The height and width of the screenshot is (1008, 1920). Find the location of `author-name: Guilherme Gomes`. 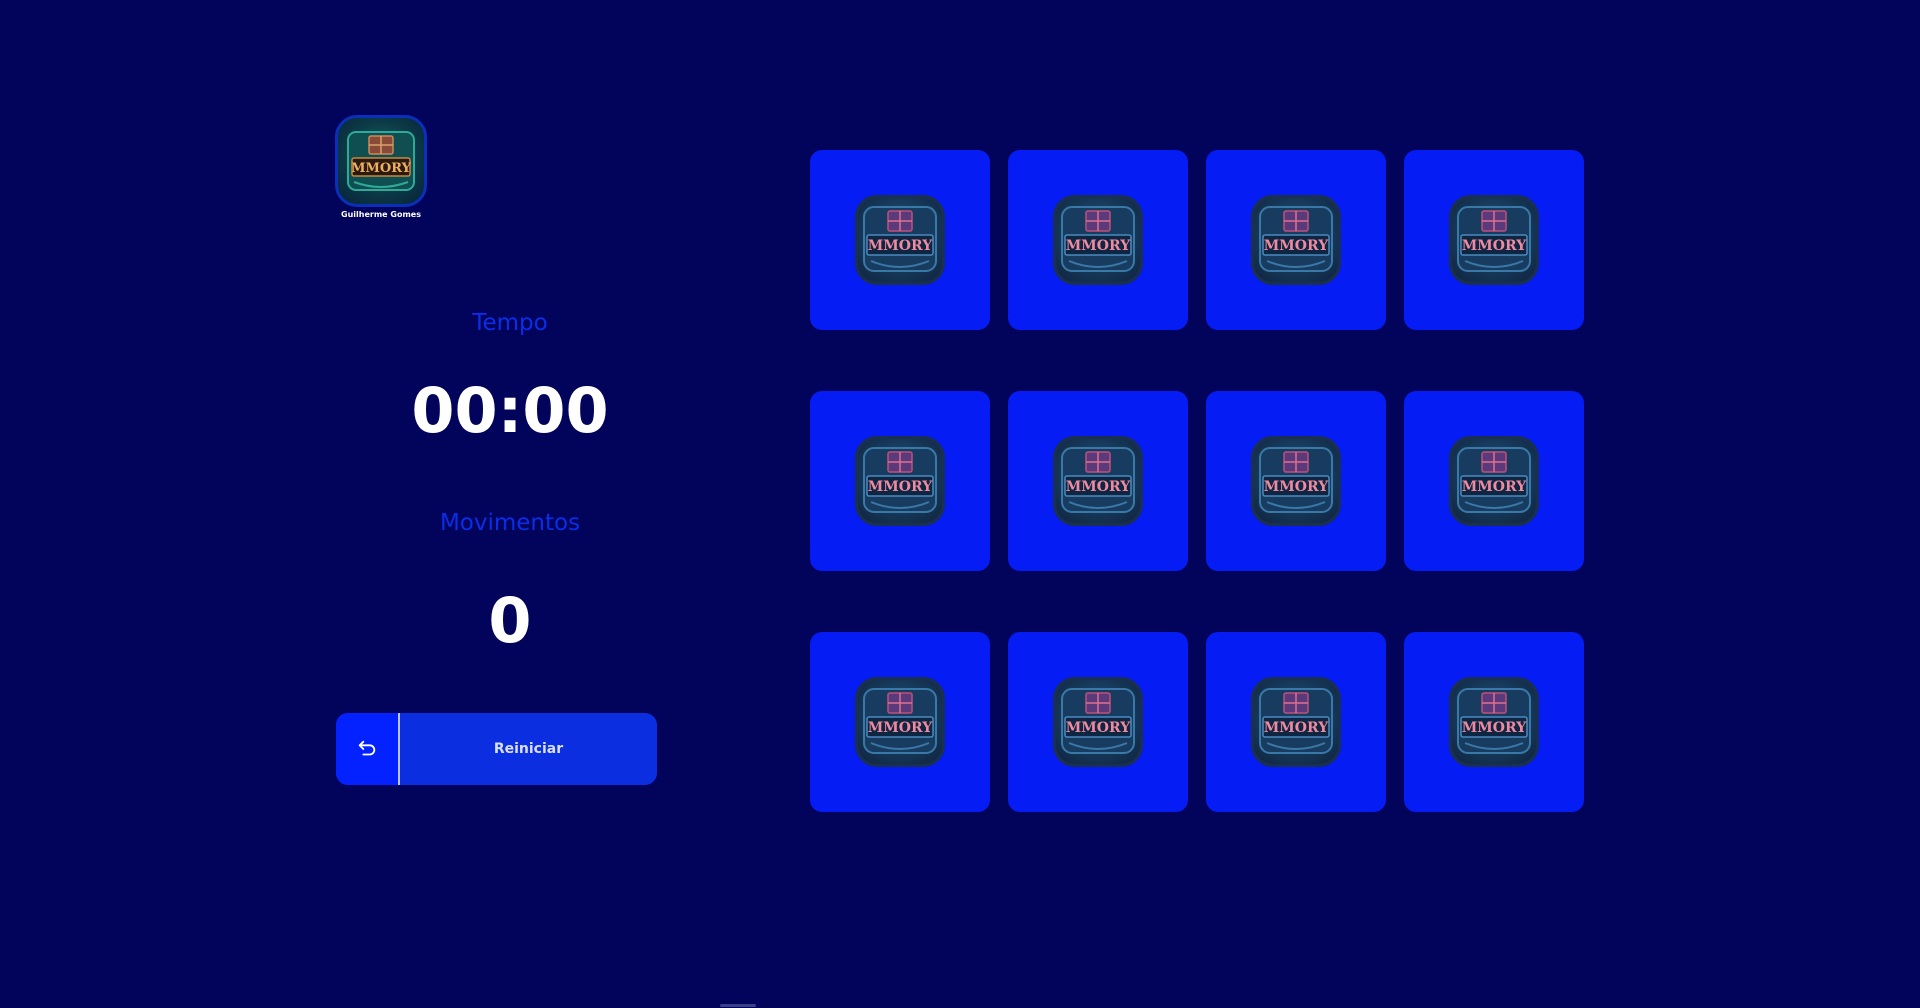

author-name: Guilherme Gomes is located at coordinates (381, 214).